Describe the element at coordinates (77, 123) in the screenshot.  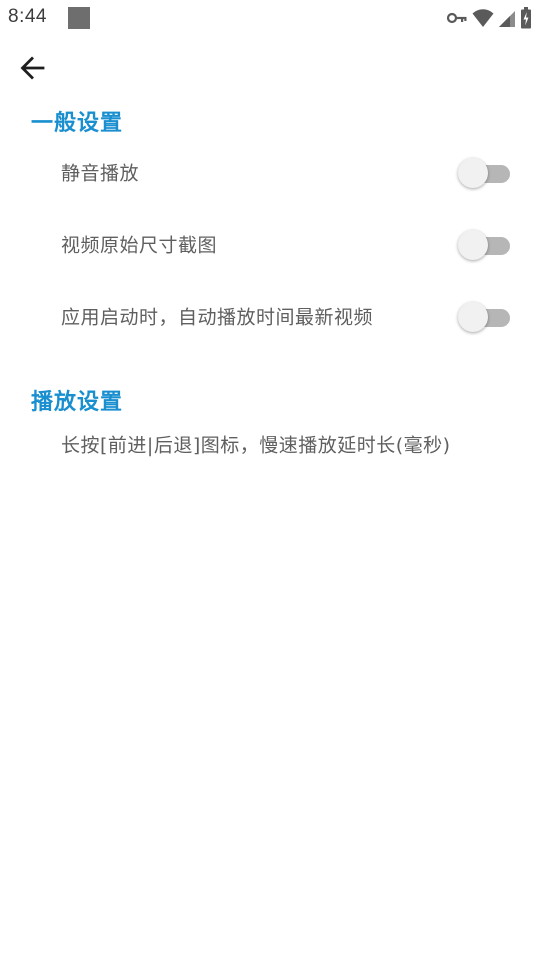
I see `section-header-general: 一般设置` at that location.